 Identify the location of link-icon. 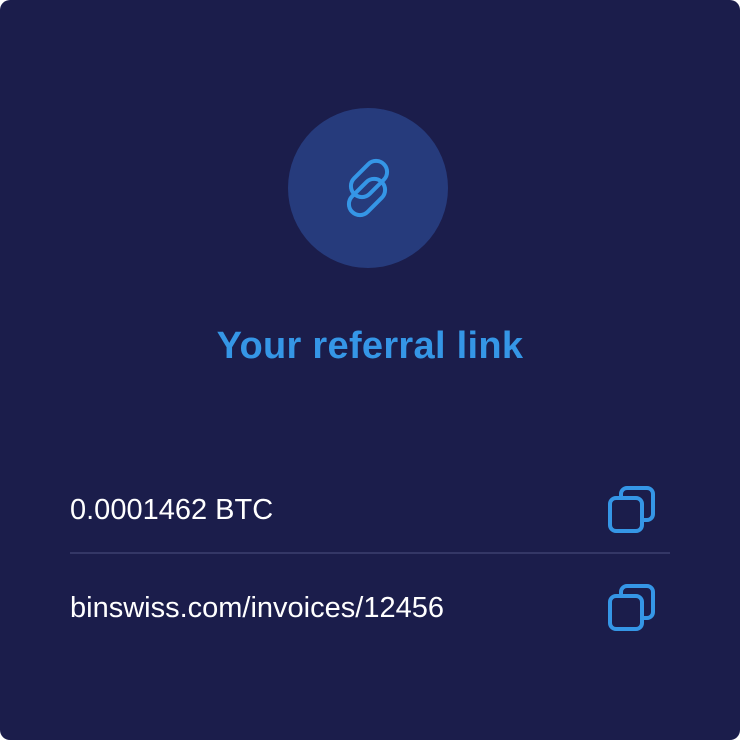
(368, 188).